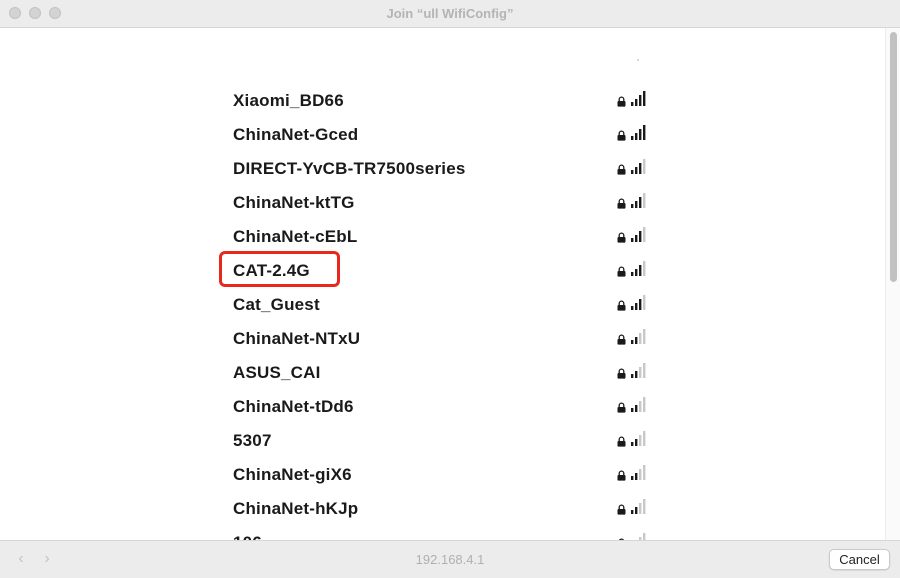  What do you see at coordinates (296, 508) in the screenshot?
I see `network-name: ChinaNet-hKJp` at bounding box center [296, 508].